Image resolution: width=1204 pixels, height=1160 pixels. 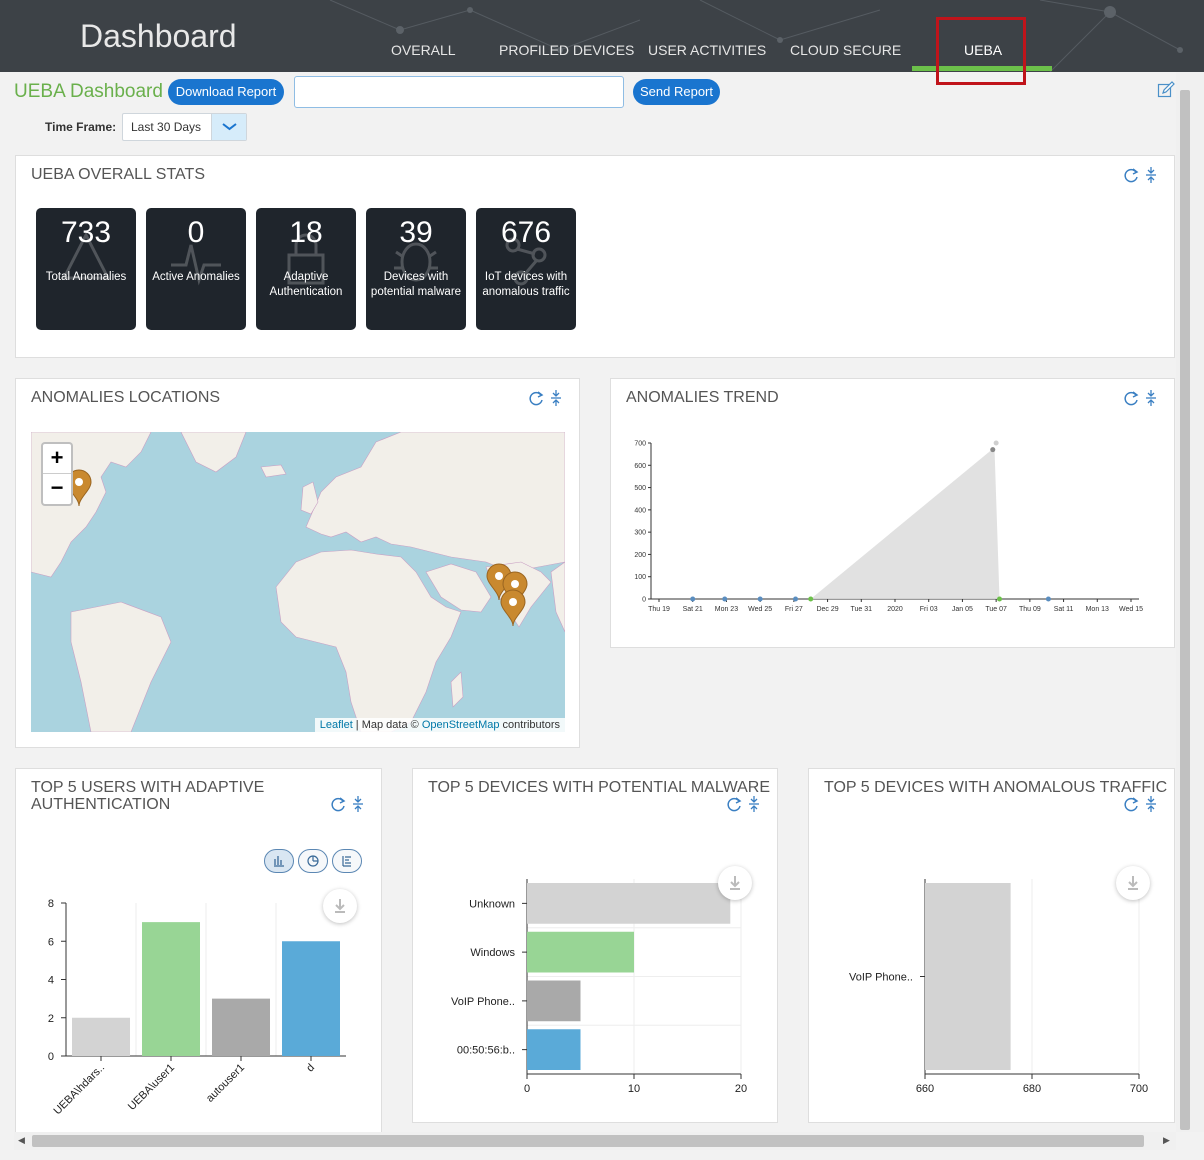 What do you see at coordinates (148, 796) in the screenshot?
I see `top-users-panel-title: TOP 5 USERS WITH ADAPTIVE AUTHENTICATION` at bounding box center [148, 796].